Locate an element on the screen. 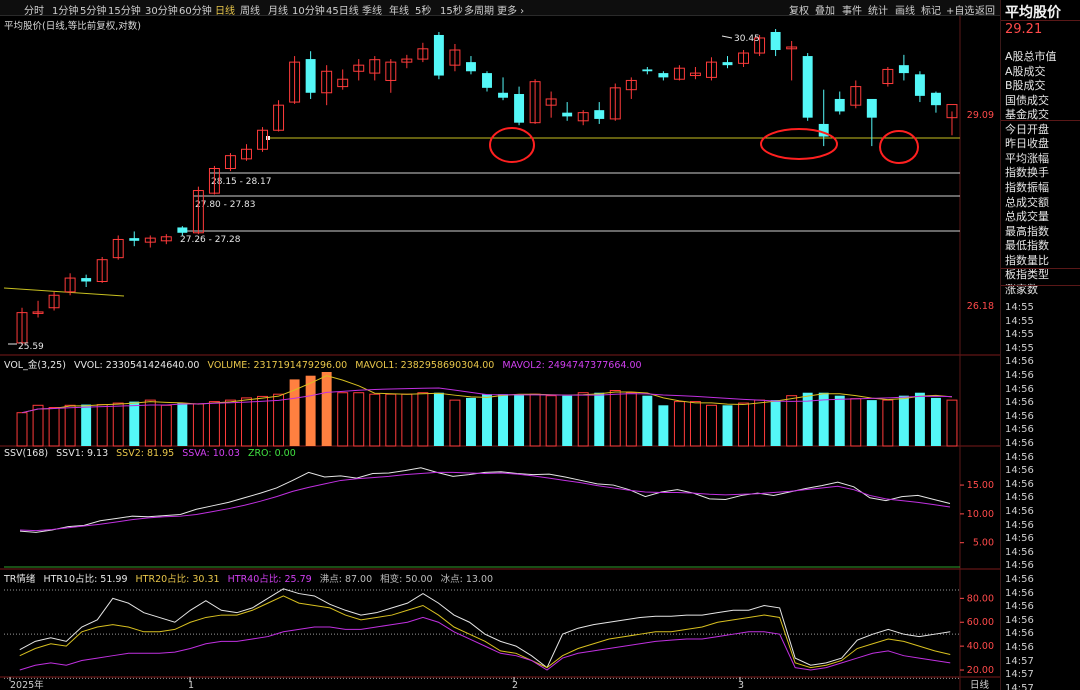  htr20-value: HTR20占比: 30.31 is located at coordinates (177, 579).